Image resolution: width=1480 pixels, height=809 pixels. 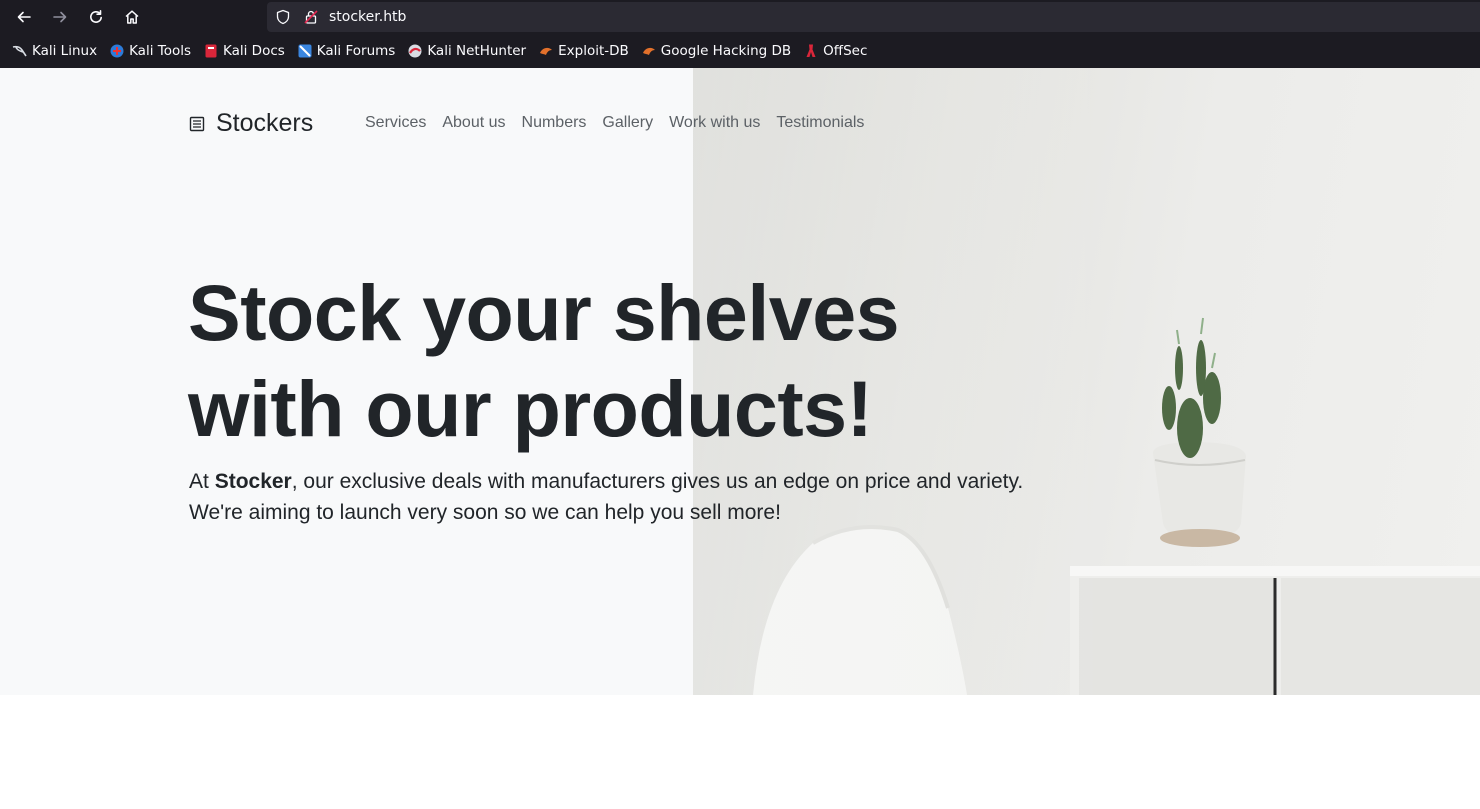 I want to click on bookmark-label: Exploit-DB, so click(x=593, y=51).